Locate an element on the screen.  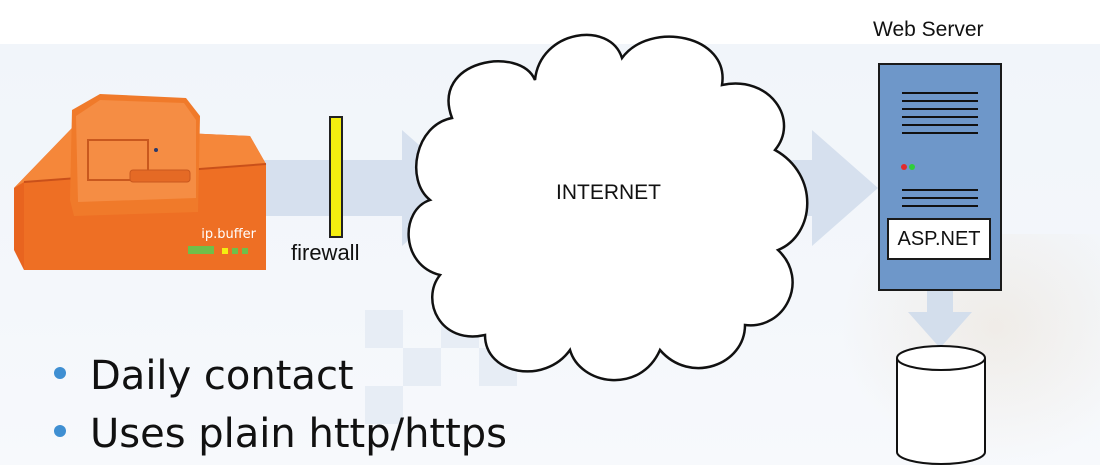
server-led-green is located at coordinates (912, 167).